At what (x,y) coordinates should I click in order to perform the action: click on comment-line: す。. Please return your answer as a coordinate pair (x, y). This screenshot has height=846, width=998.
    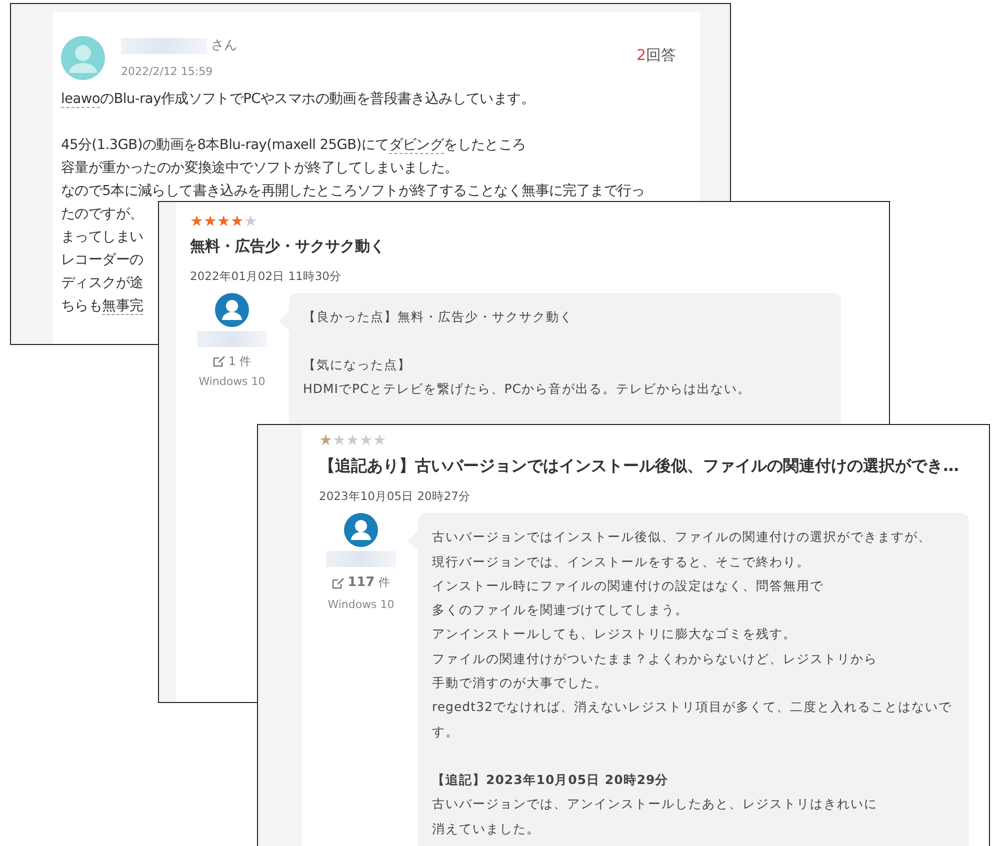
    Looking at the image, I should click on (446, 731).